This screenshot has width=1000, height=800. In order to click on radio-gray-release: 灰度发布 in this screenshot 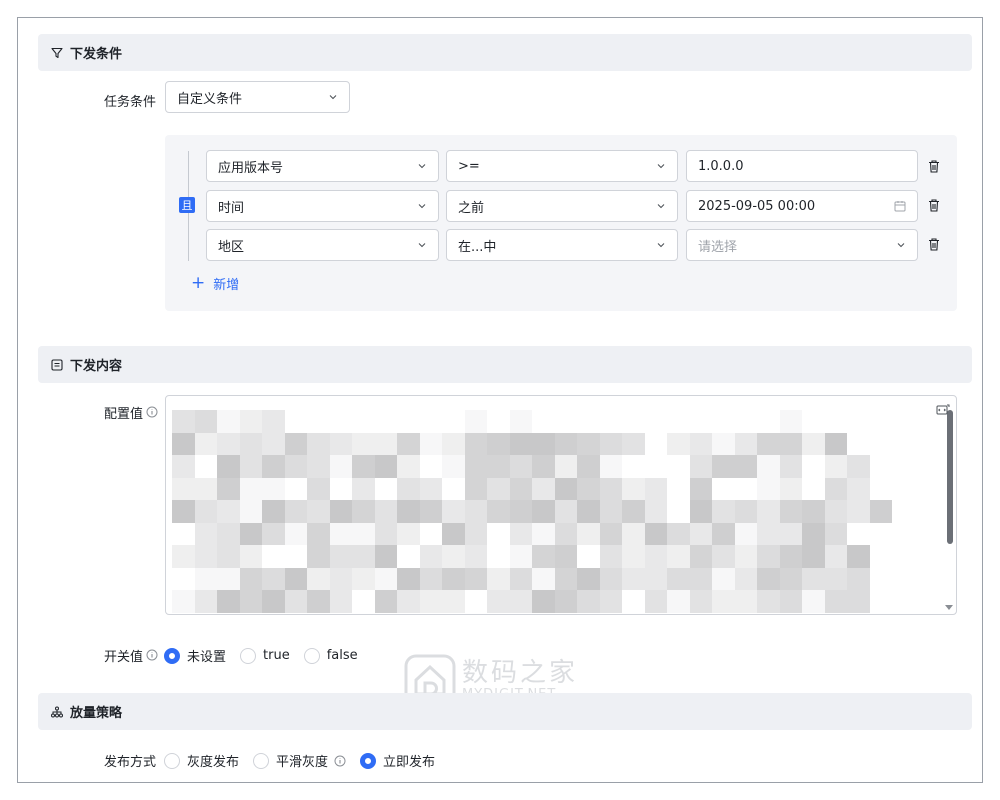, I will do `click(201, 760)`.